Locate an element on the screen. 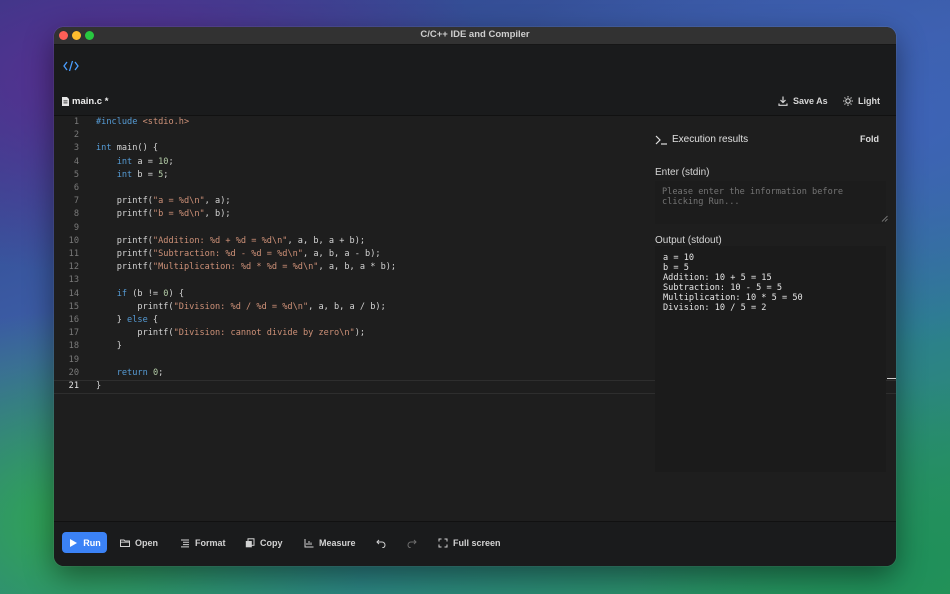 The height and width of the screenshot is (594, 950). line-number: 16 is located at coordinates (73, 320).